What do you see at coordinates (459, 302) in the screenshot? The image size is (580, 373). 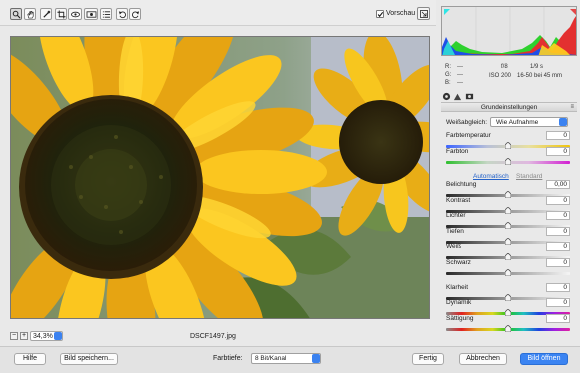 I see `slider-label: Dynamik` at bounding box center [459, 302].